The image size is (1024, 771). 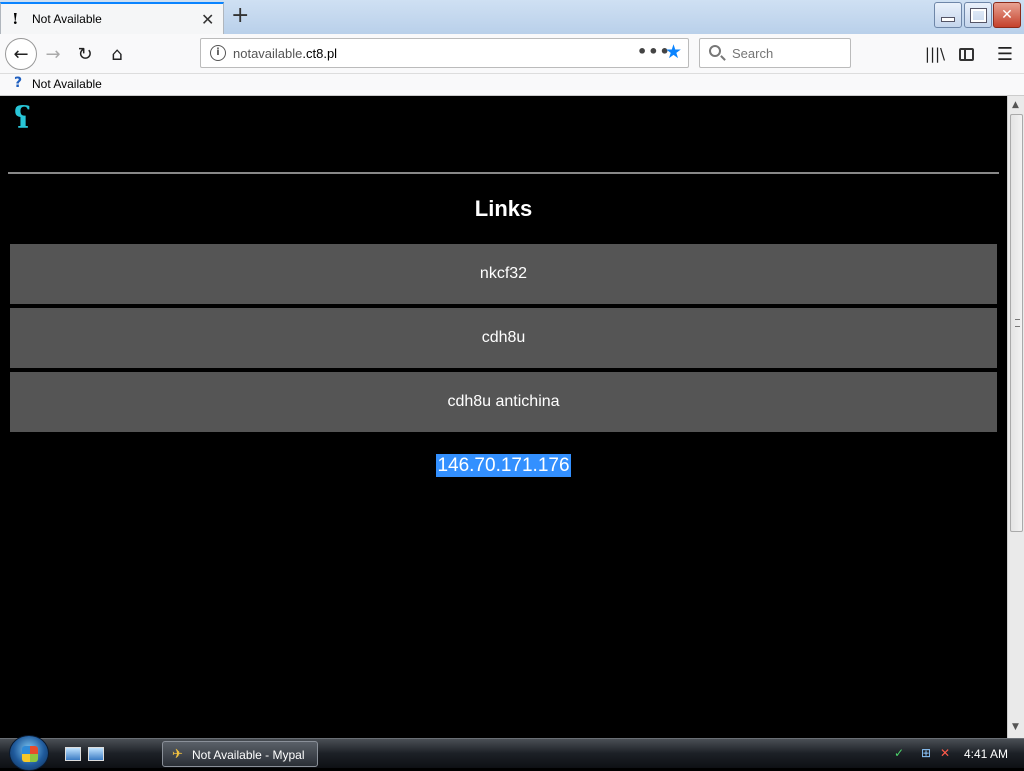 I want to click on ip-address-text: 146.70.171.176, so click(x=503, y=465).